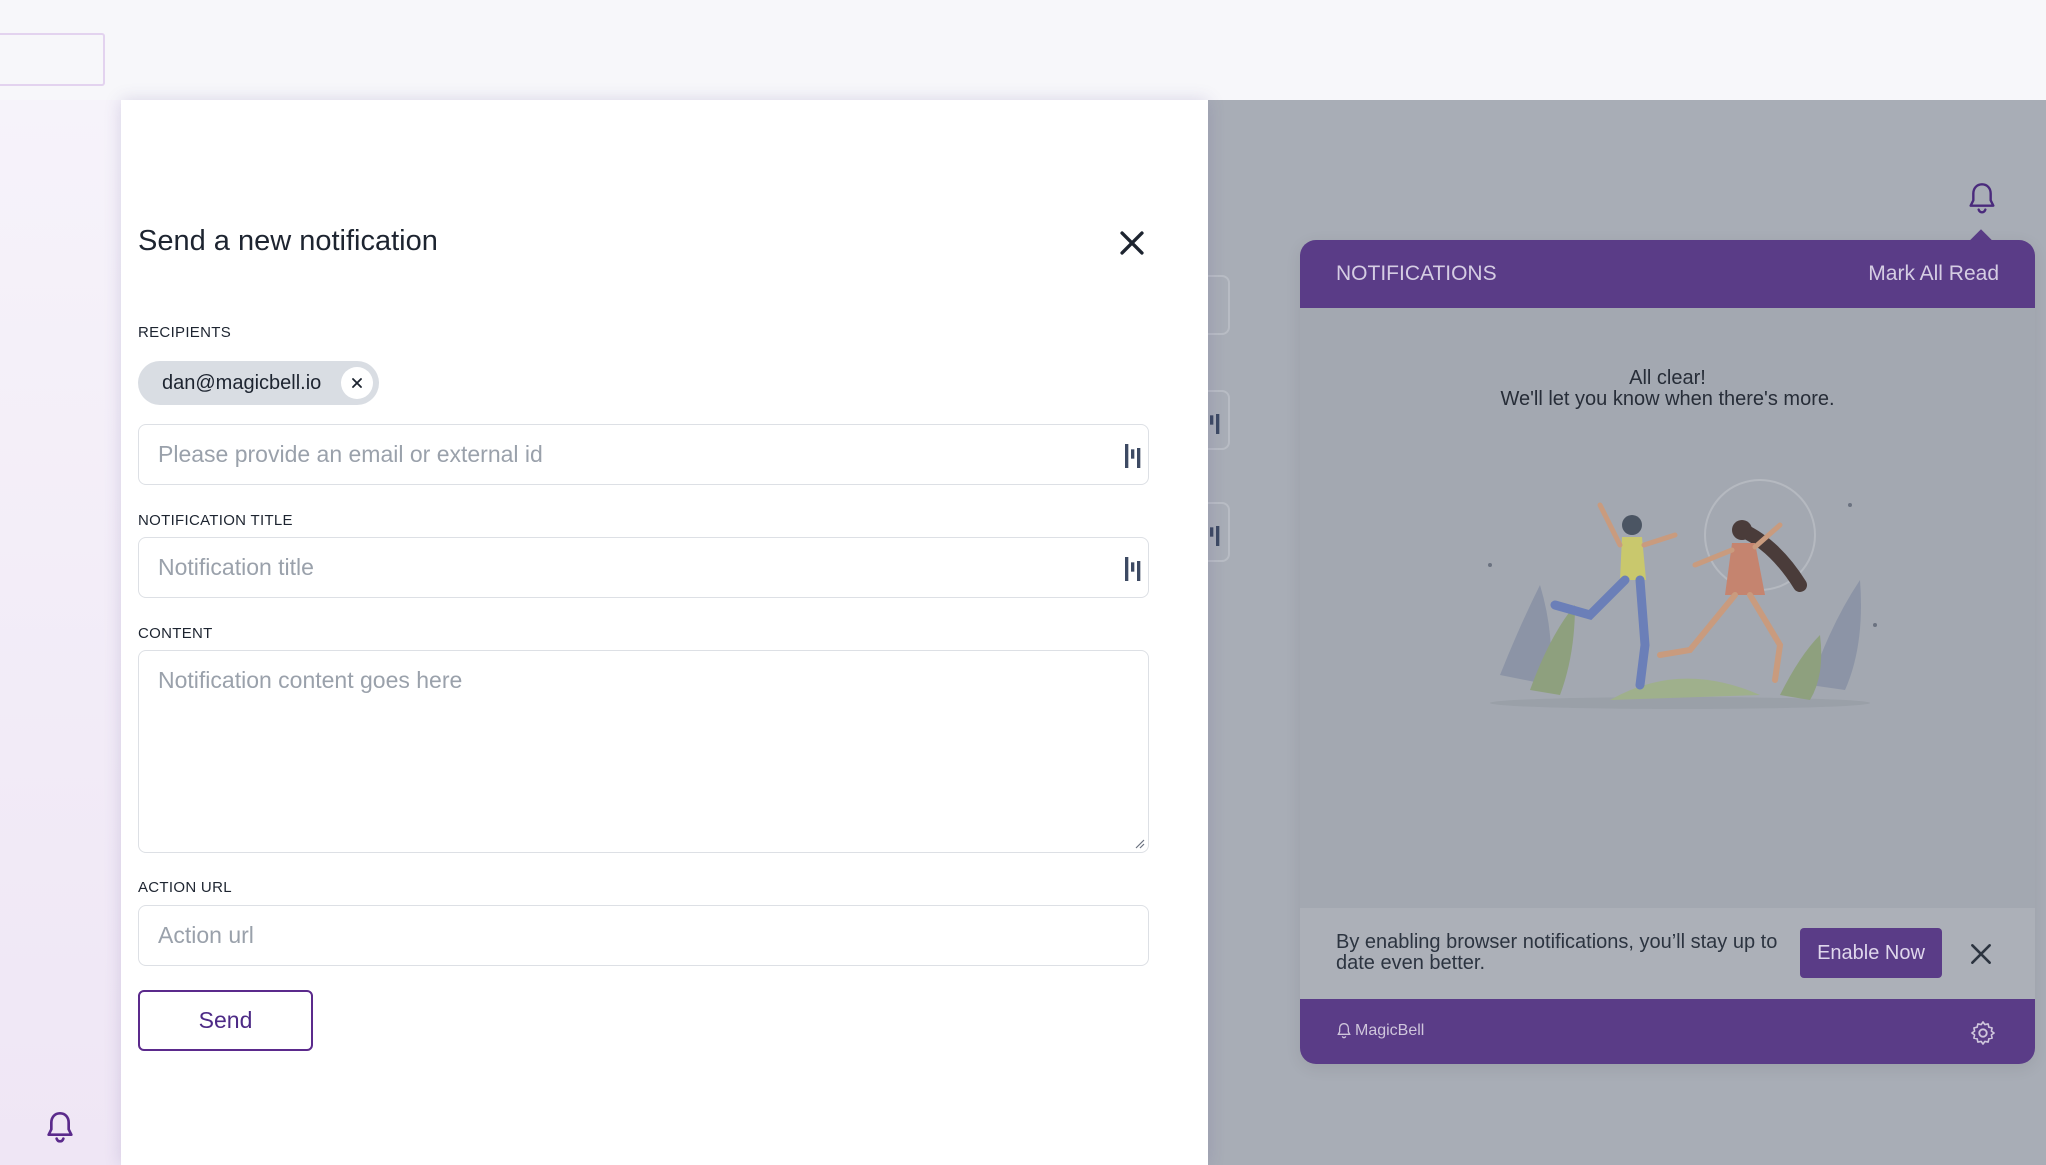 This screenshot has width=2046, height=1165. Describe the element at coordinates (242, 382) in the screenshot. I see `recipient-chip-label: dan@magicbell.io` at that location.